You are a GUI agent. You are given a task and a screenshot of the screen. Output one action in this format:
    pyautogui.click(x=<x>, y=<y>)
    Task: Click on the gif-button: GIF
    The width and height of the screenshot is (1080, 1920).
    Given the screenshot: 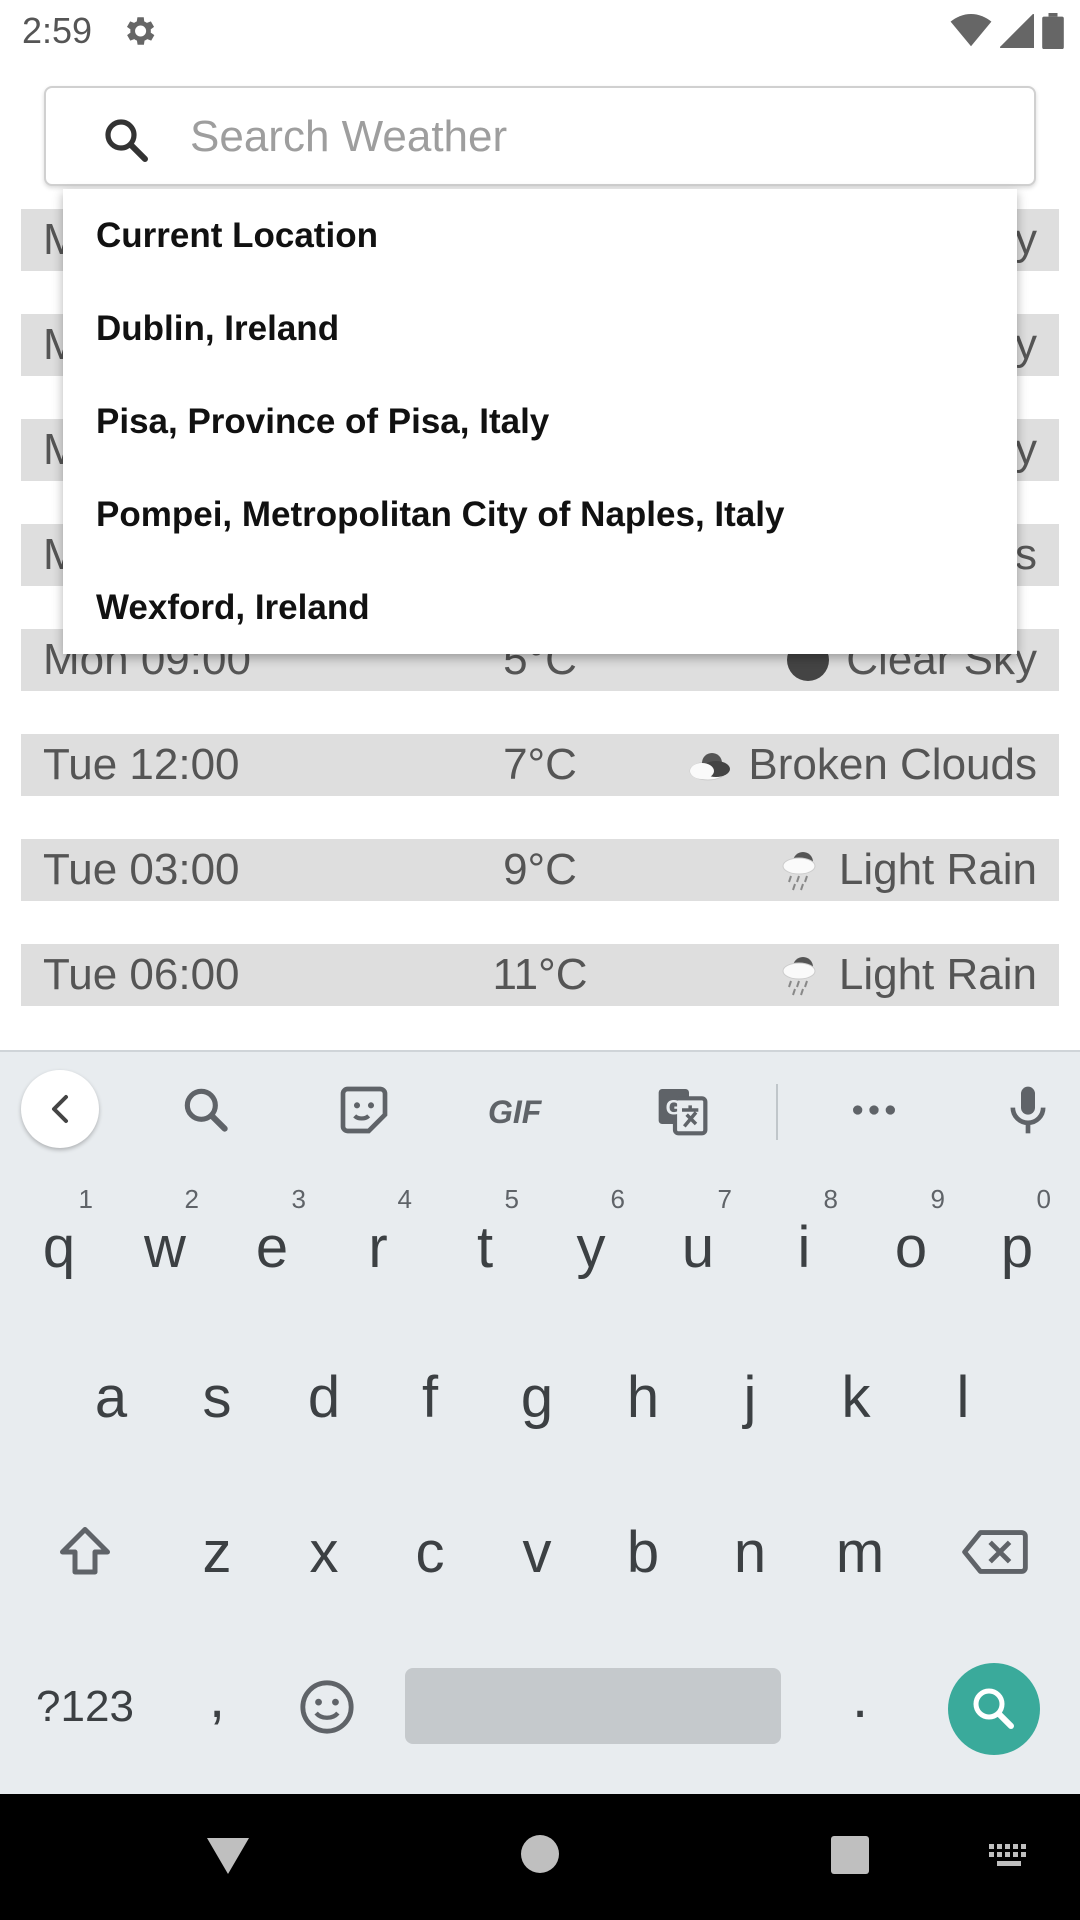 What is the action you would take?
    pyautogui.click(x=520, y=1122)
    